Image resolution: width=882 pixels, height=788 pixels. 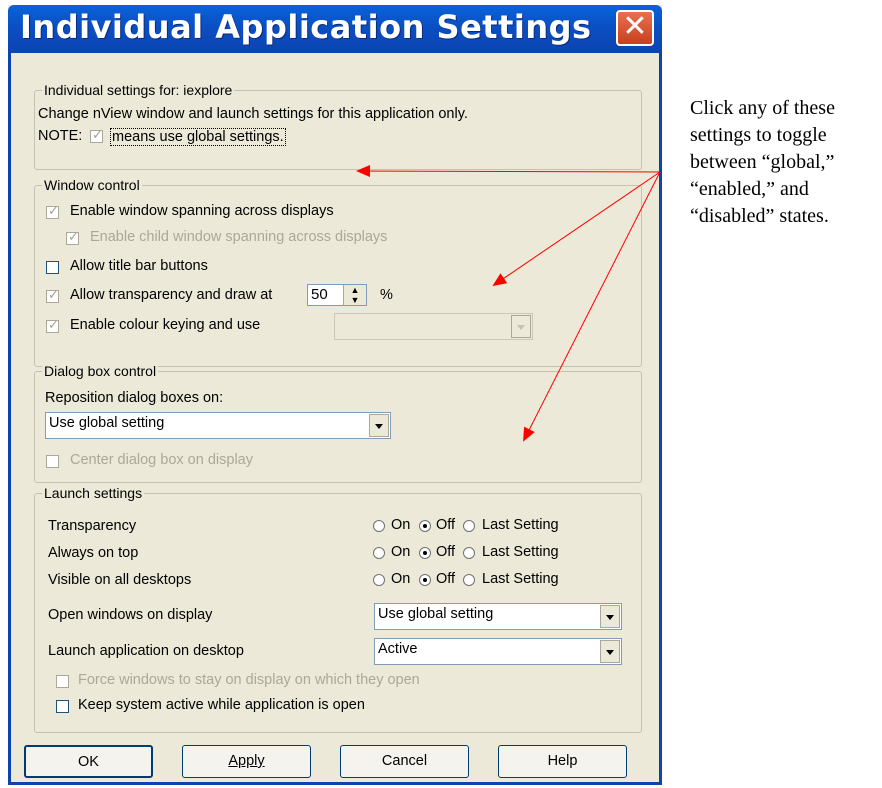 What do you see at coordinates (508, 171) in the screenshot?
I see `arrow-to-note` at bounding box center [508, 171].